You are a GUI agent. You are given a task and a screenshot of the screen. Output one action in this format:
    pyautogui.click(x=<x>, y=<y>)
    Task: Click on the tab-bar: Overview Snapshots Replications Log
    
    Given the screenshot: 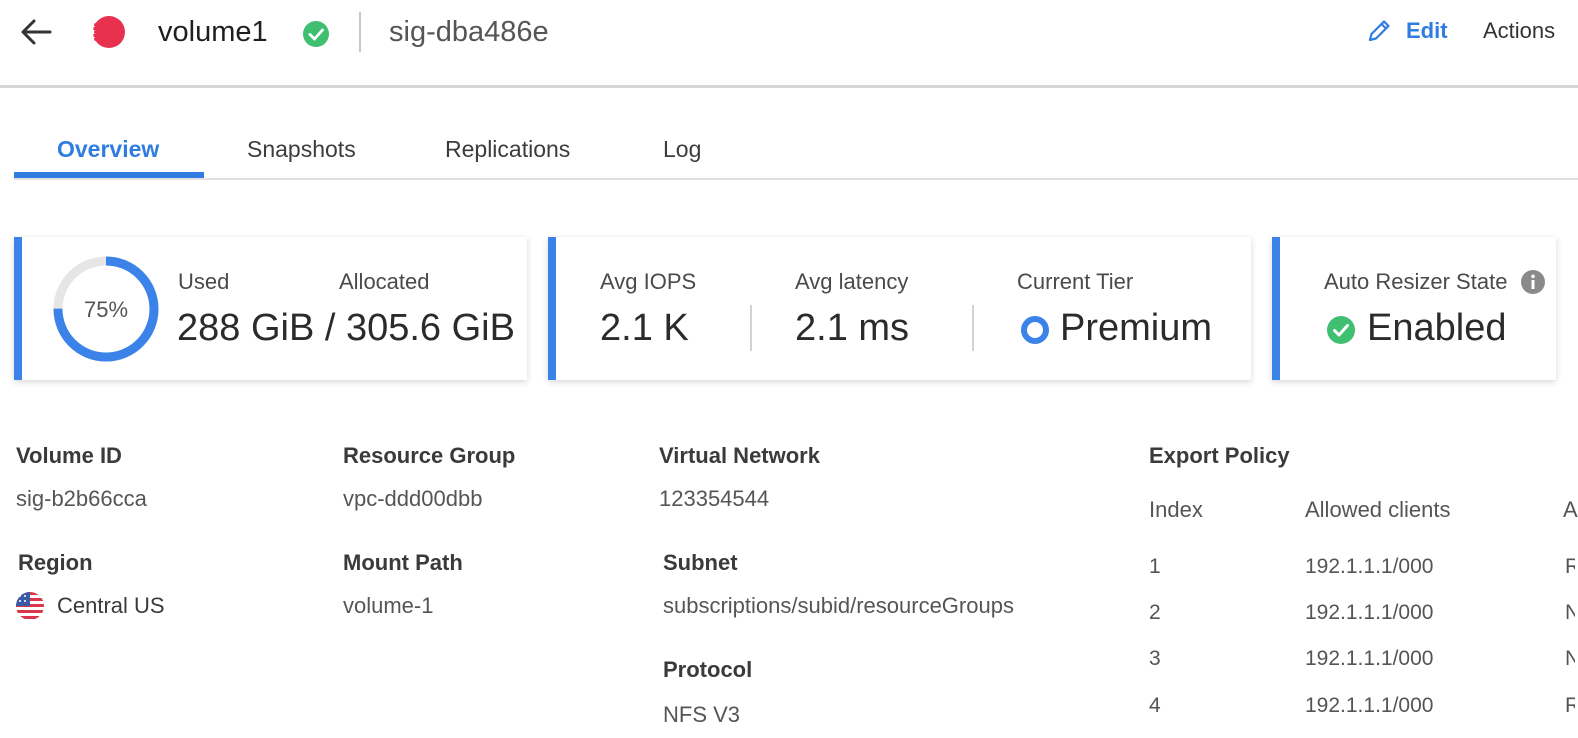 What is the action you would take?
    pyautogui.click(x=796, y=152)
    